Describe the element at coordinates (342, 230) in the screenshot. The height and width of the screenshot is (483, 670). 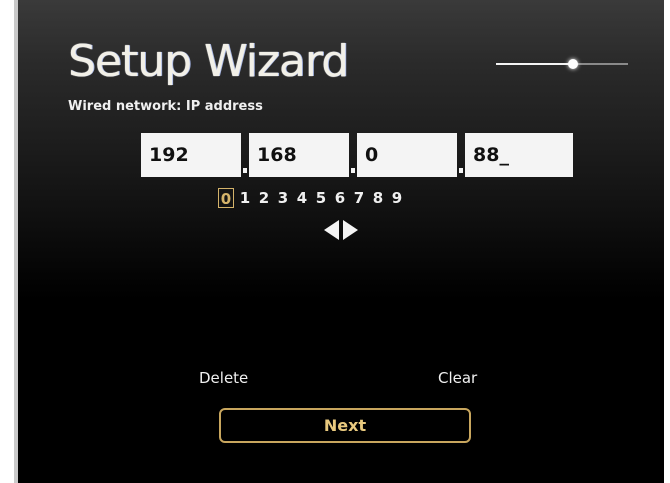
I see `digit-navigation-arrows` at that location.